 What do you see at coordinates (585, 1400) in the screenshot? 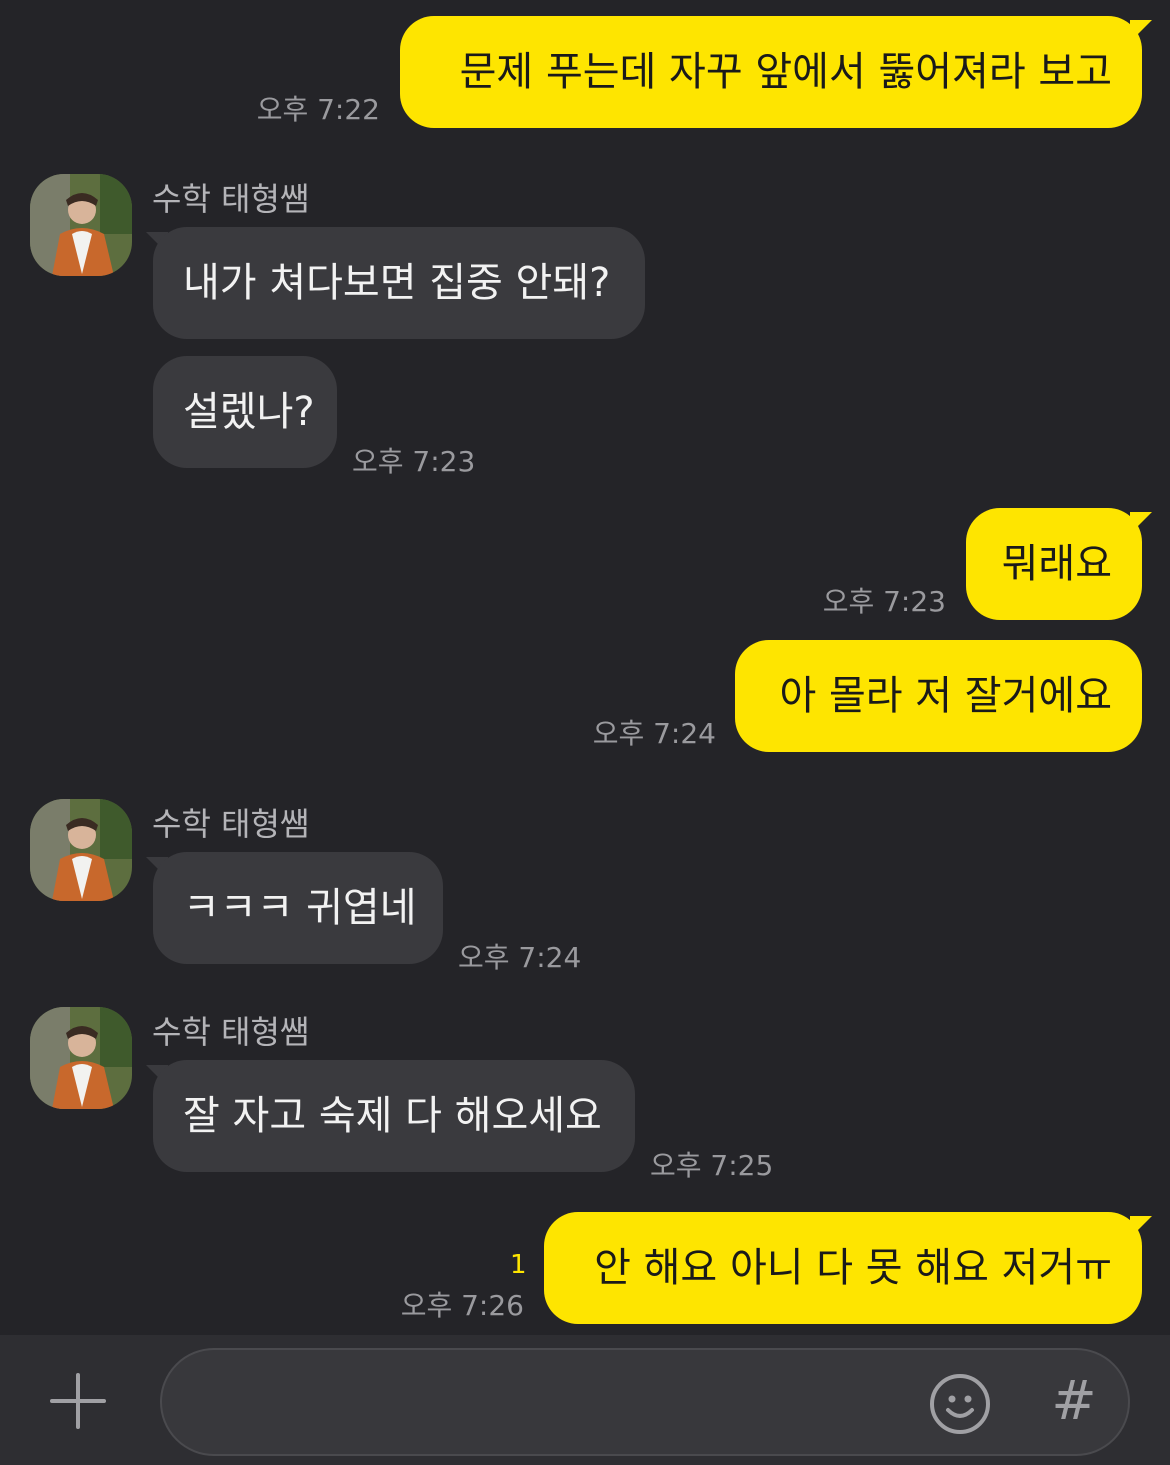
I see `composer-bar` at bounding box center [585, 1400].